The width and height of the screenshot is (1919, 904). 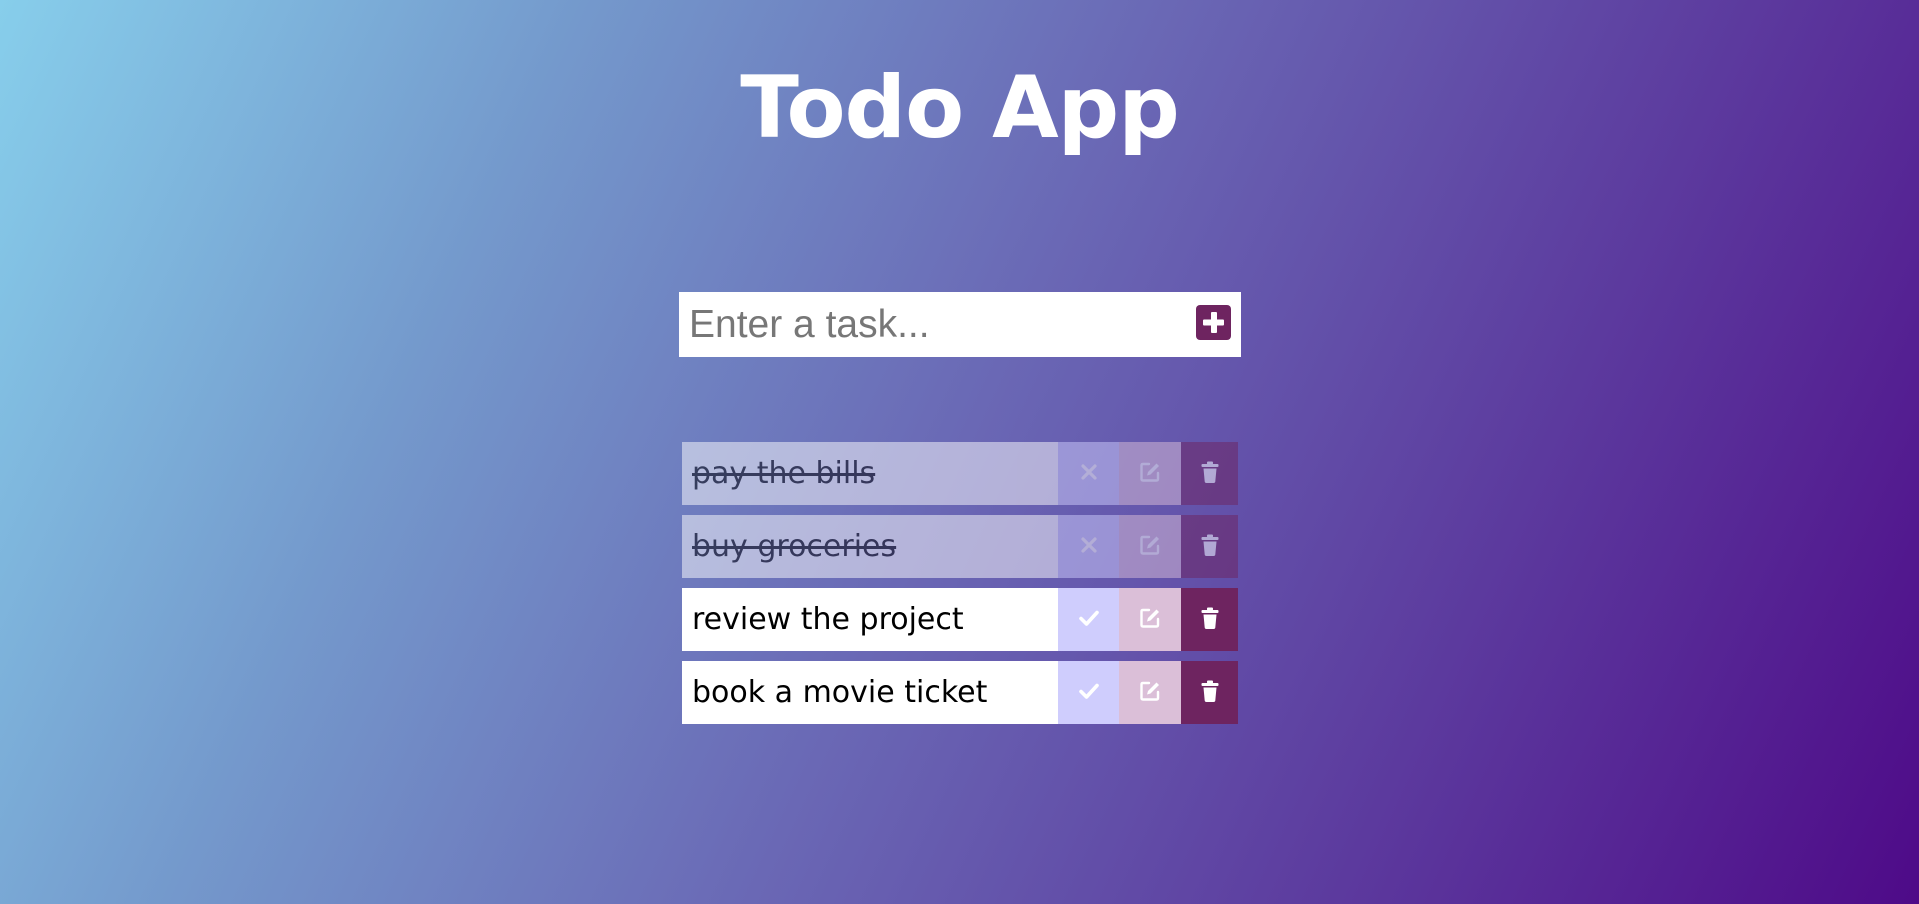 I want to click on task-form, so click(x=960, y=324).